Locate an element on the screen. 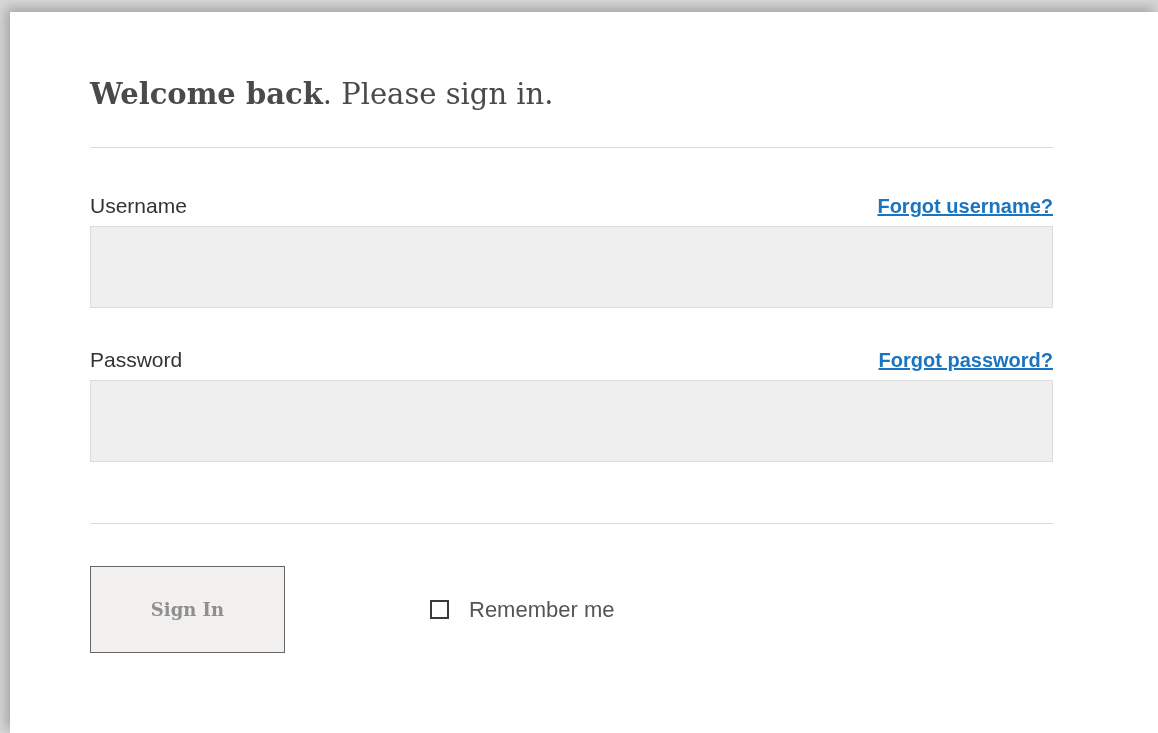 The image size is (1158, 733). heading: Welcome back. Please sign in. is located at coordinates (322, 94).